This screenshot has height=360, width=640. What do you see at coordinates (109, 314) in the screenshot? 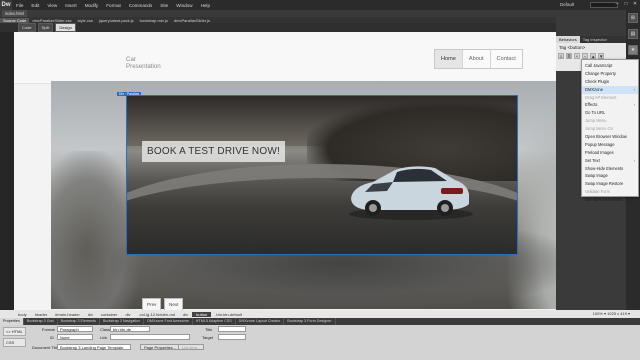
I see `tag-crumb: container` at bounding box center [109, 314].